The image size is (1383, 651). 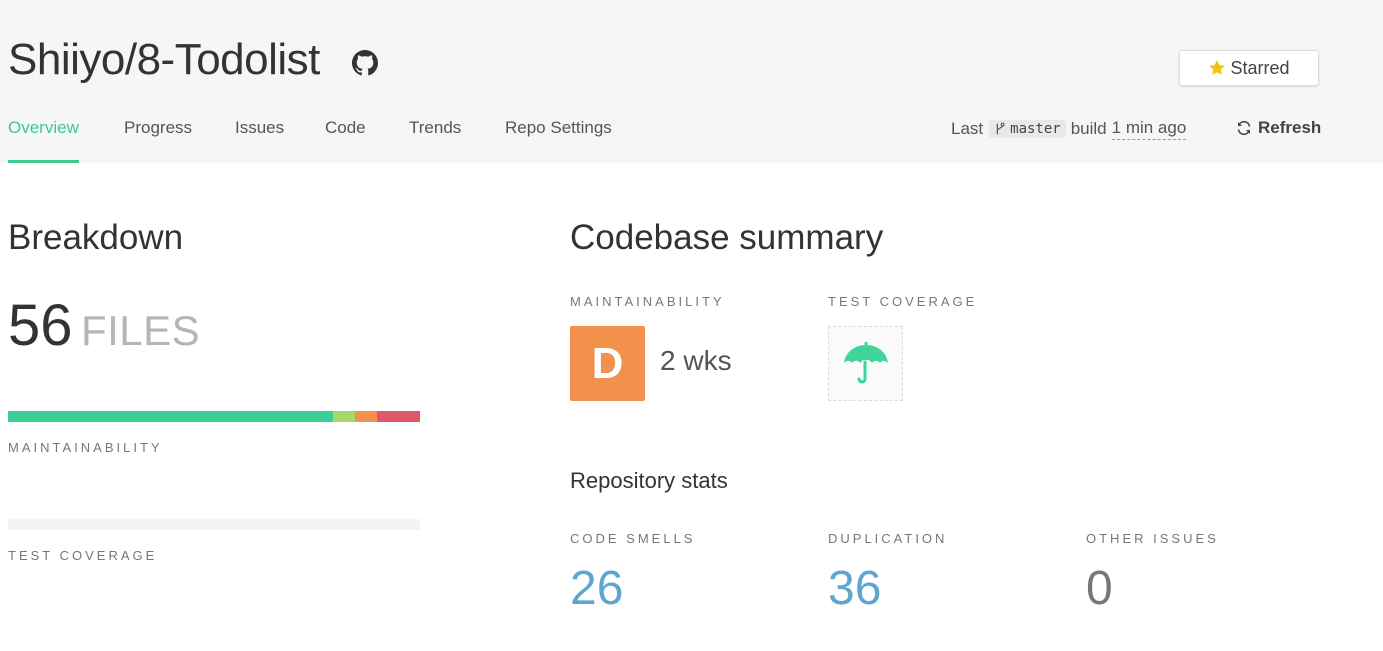 I want to click on branch-name: master, so click(x=1035, y=129).